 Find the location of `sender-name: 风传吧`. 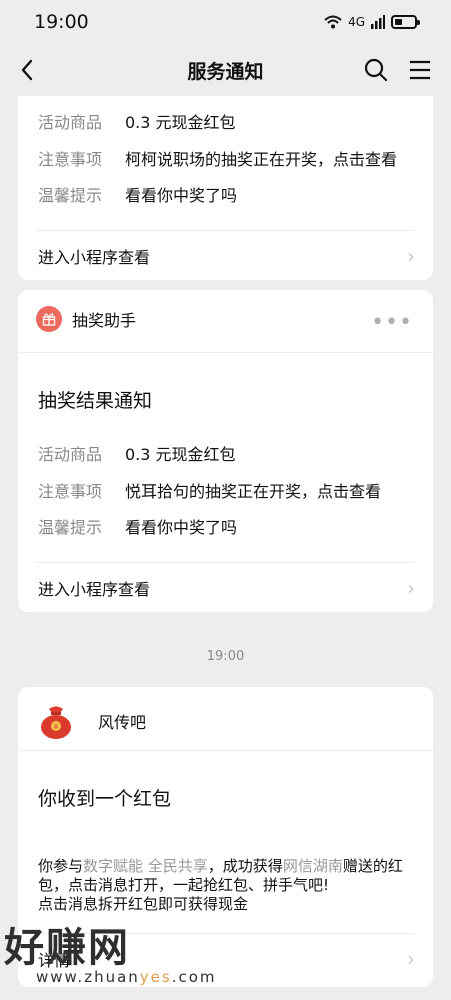

sender-name: 风传吧 is located at coordinates (122, 722).